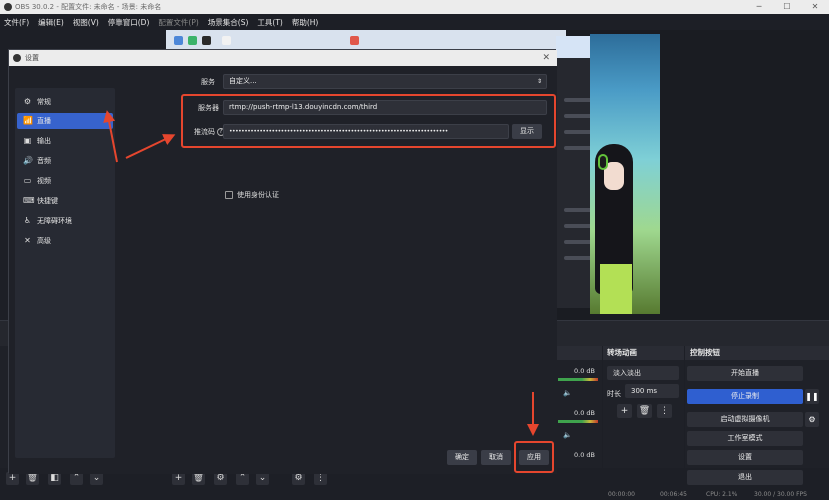  I want to click on arrow-to-stream-nav, so click(110, 136).